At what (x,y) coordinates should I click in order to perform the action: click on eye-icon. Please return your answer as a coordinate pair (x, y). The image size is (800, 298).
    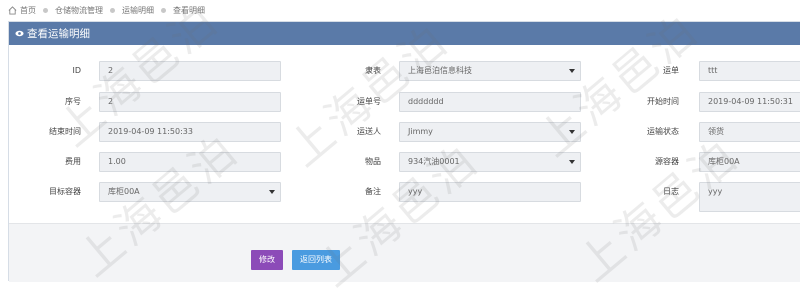
    Looking at the image, I should click on (19, 33).